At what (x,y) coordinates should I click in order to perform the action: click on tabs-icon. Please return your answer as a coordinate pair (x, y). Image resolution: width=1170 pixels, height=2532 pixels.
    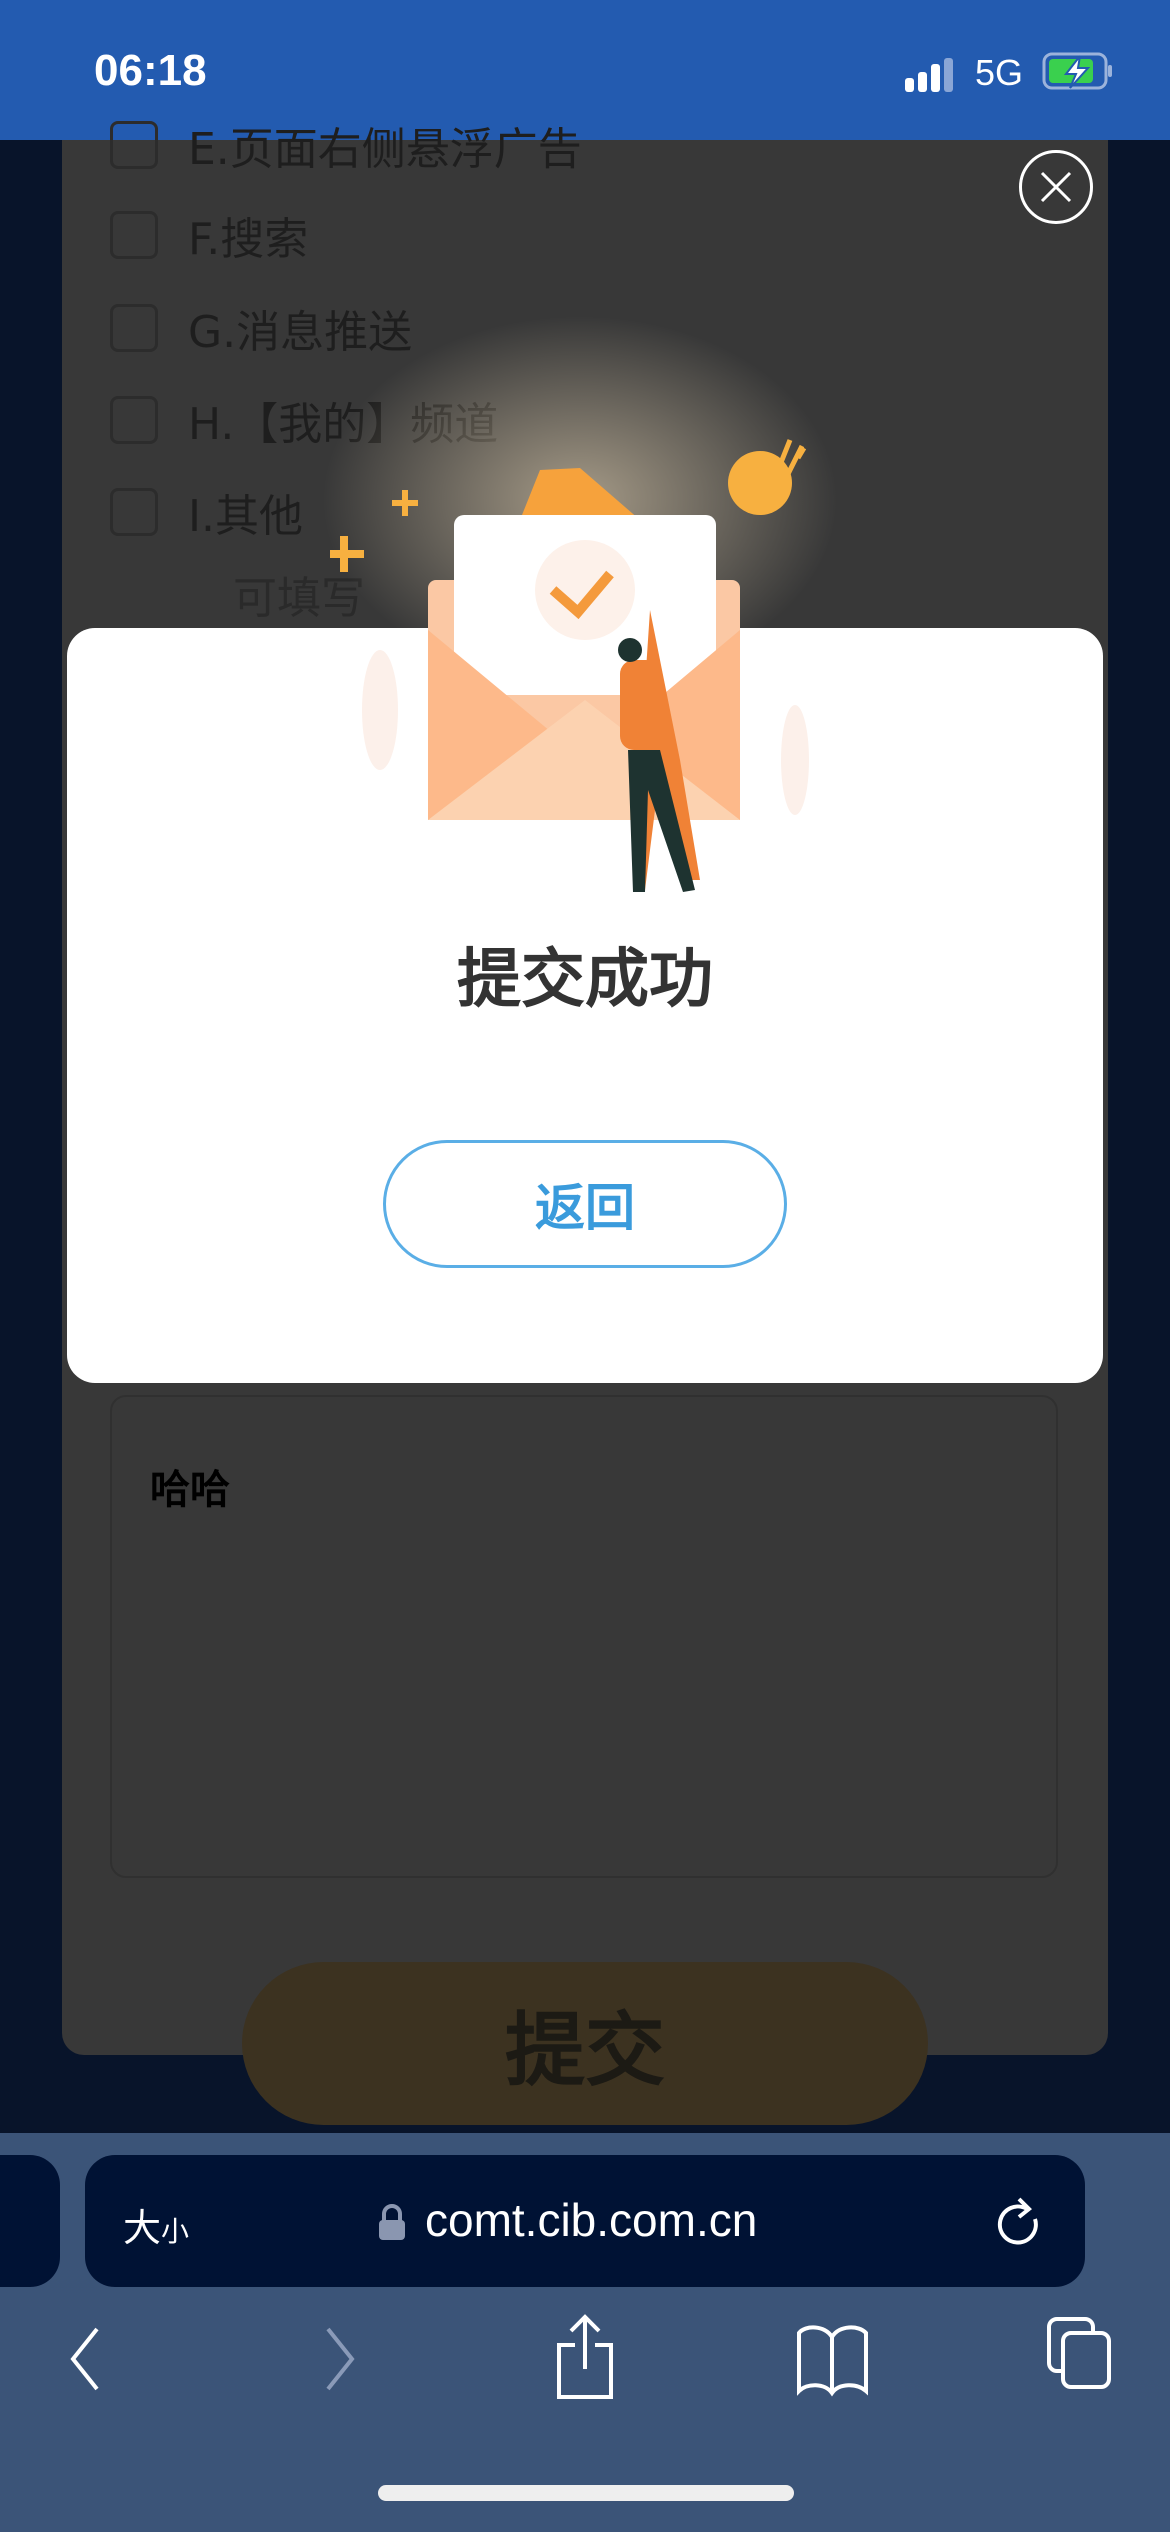
    Looking at the image, I should click on (1080, 2353).